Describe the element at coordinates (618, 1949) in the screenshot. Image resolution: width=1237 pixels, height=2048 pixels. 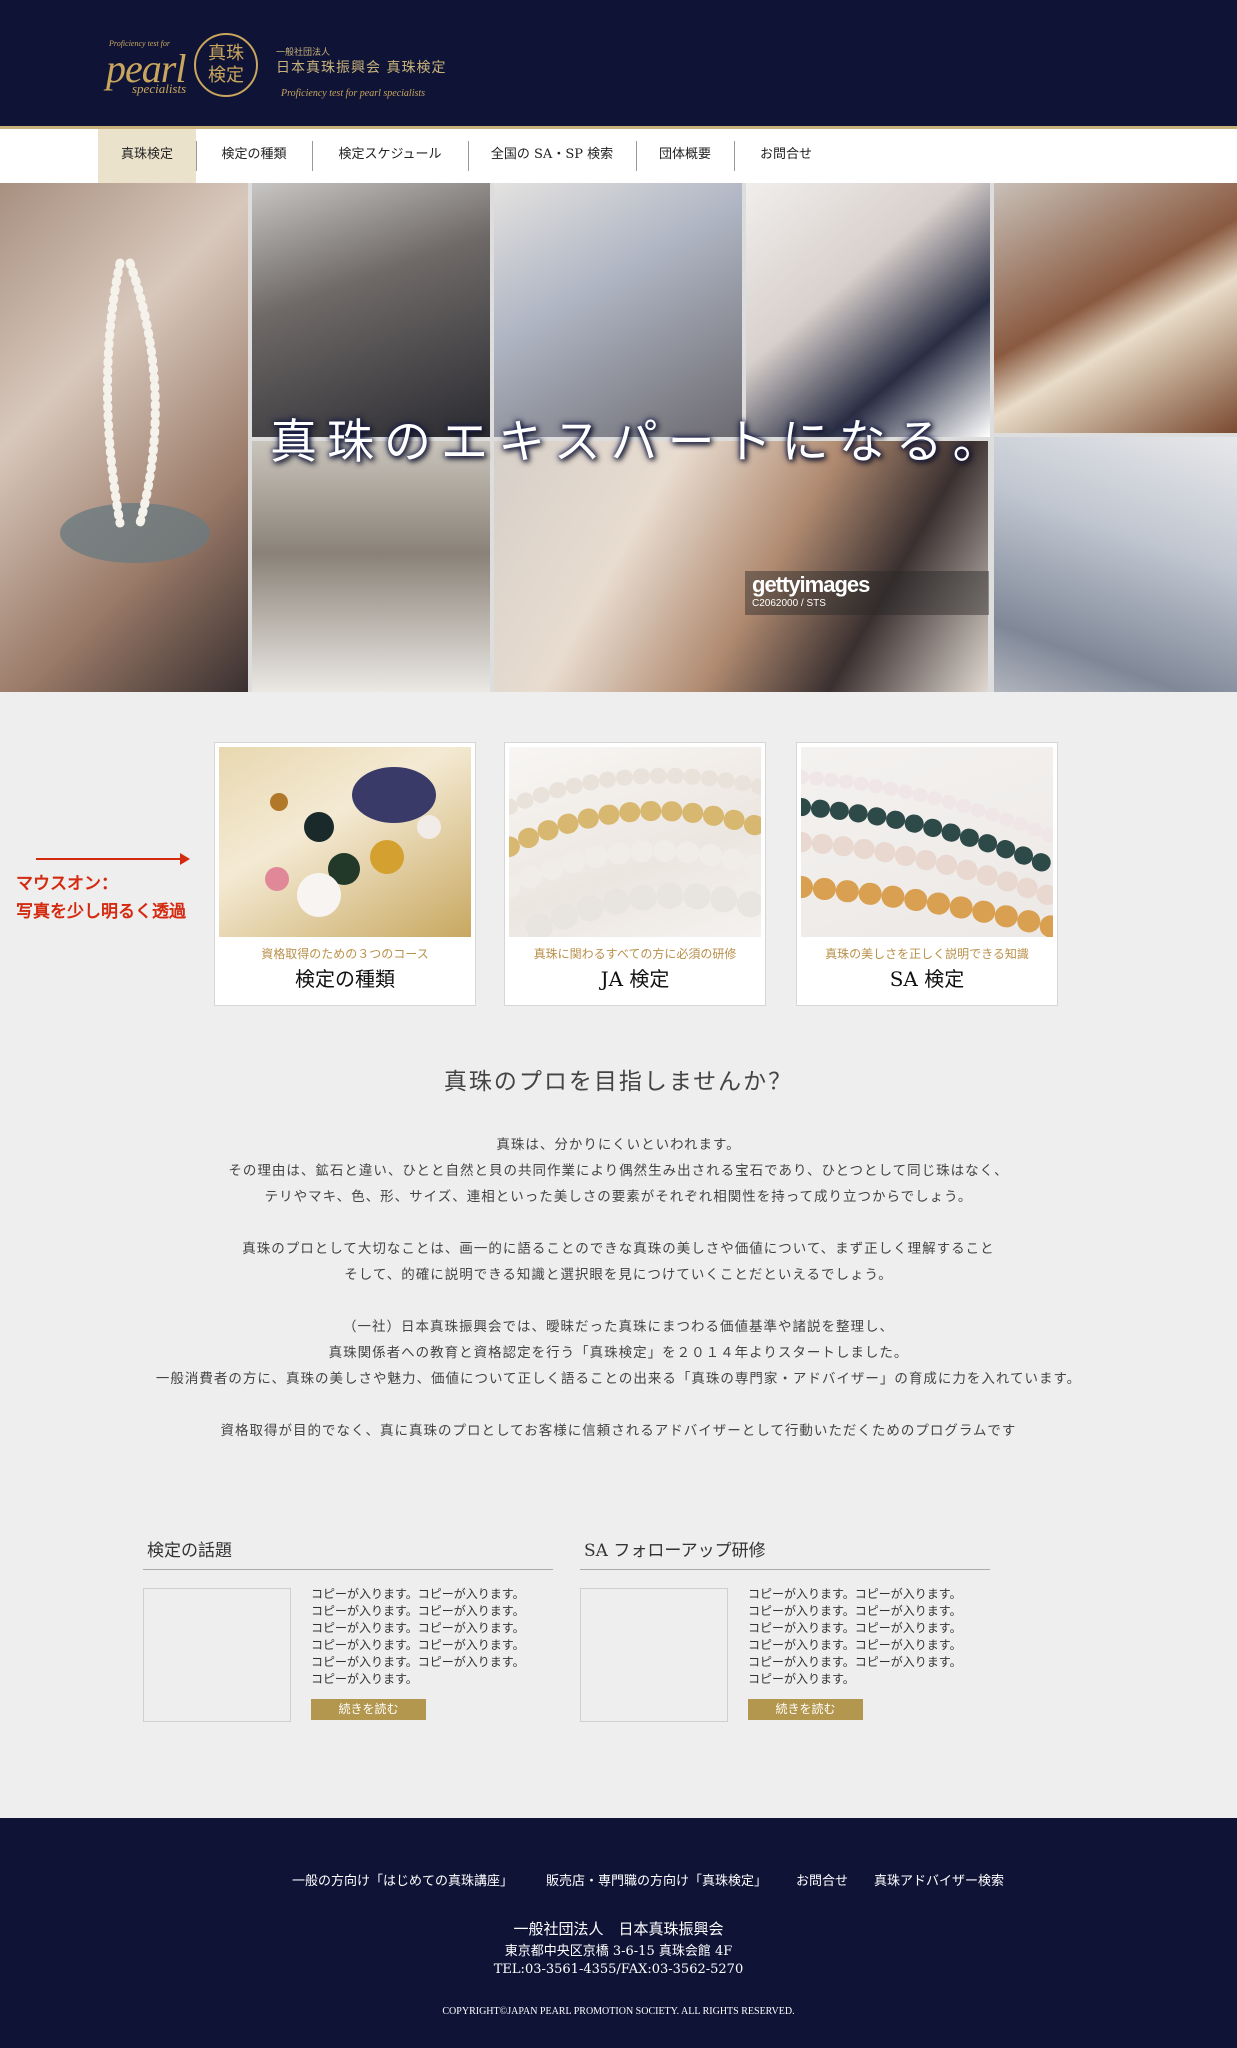
I see `footer-address: 東京都中央区京橋 3-6-15 真珠会館 4F` at that location.